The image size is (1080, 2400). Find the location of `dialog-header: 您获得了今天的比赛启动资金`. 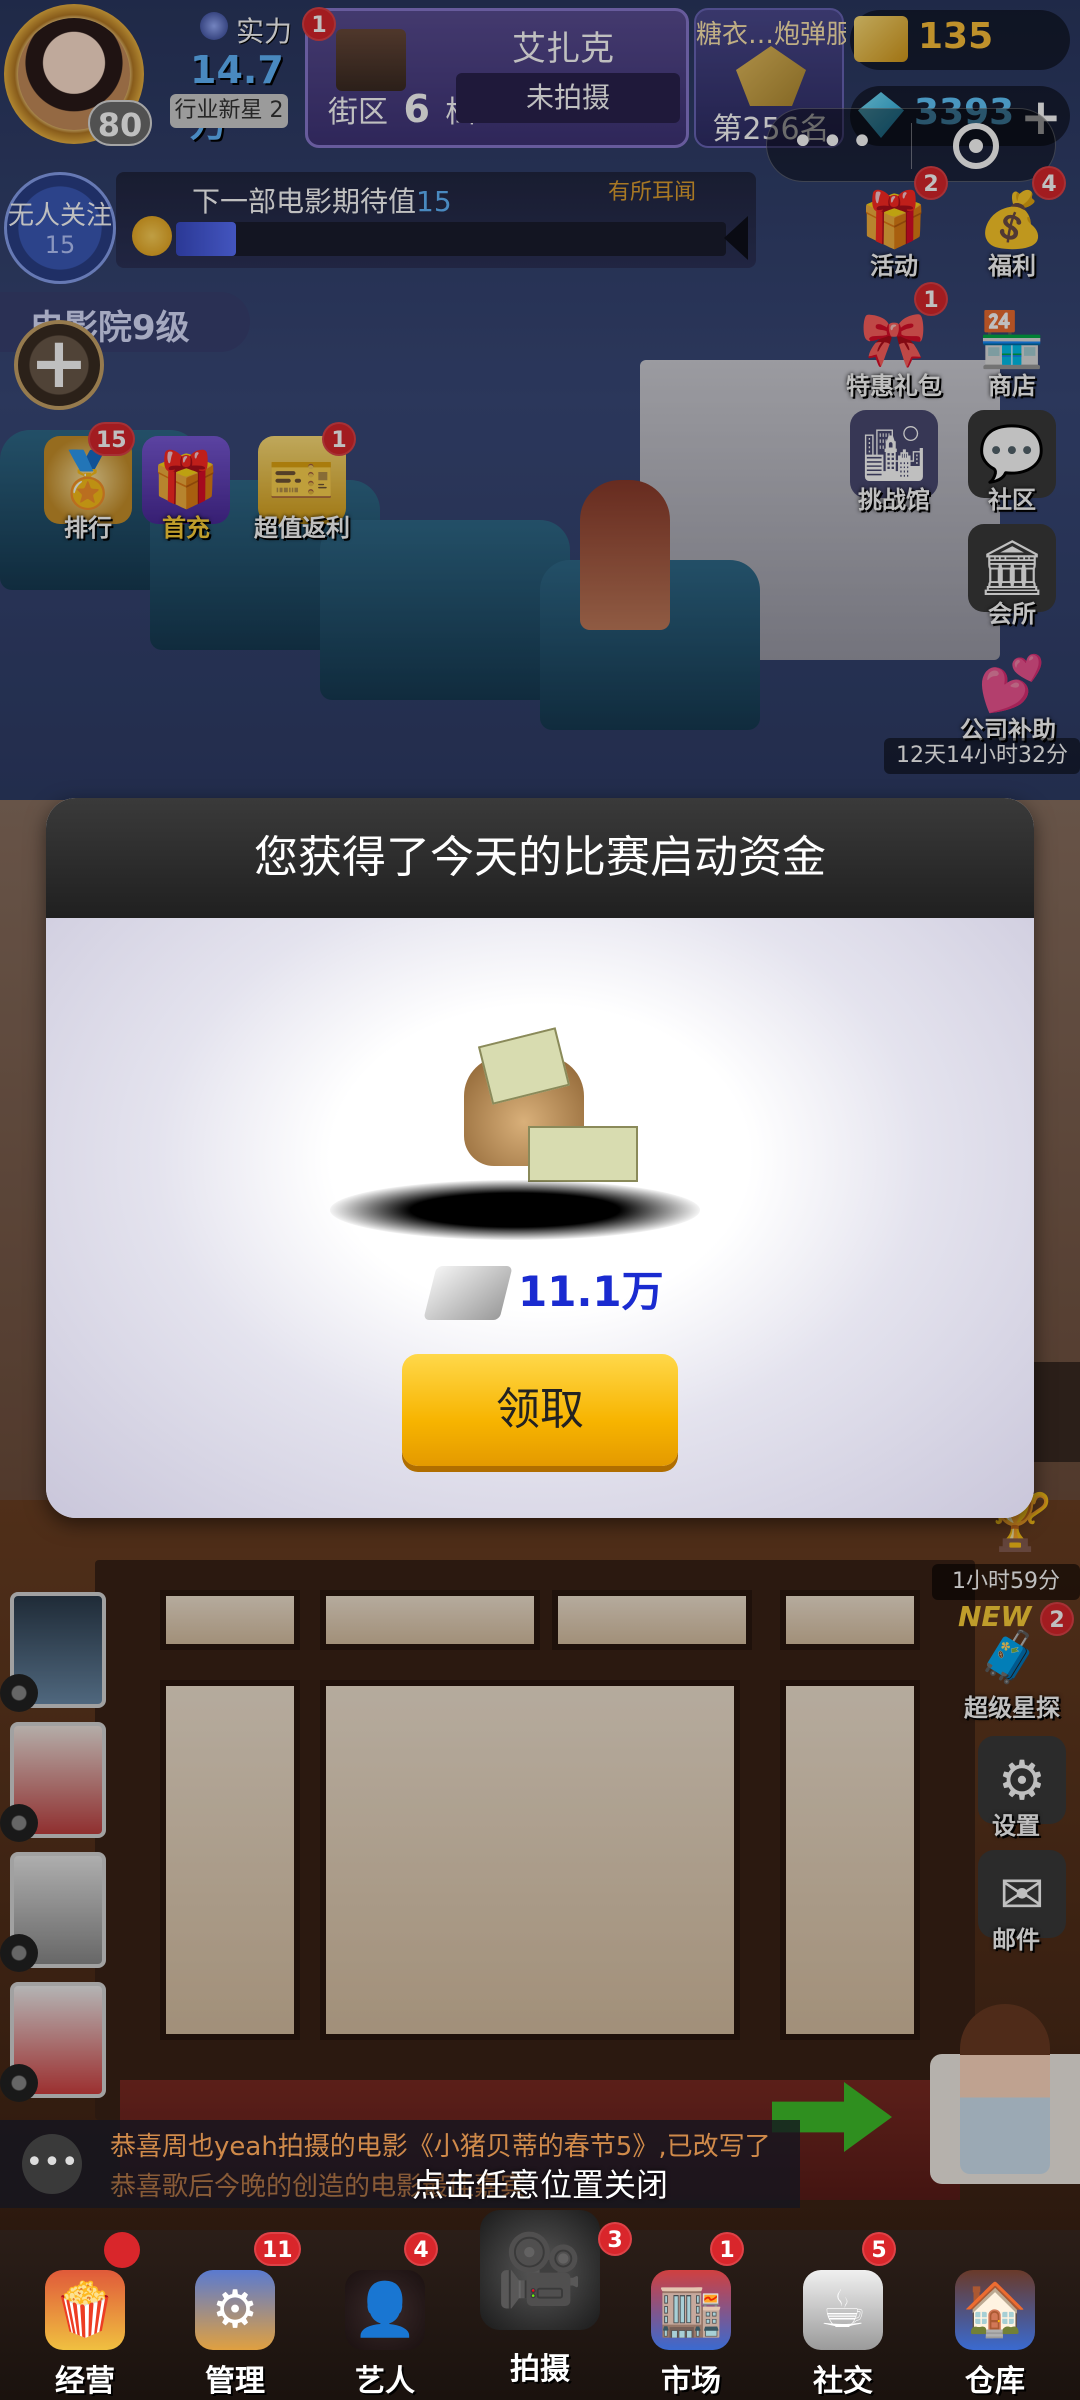

dialog-header: 您获得了今天的比赛启动资金 is located at coordinates (540, 858).